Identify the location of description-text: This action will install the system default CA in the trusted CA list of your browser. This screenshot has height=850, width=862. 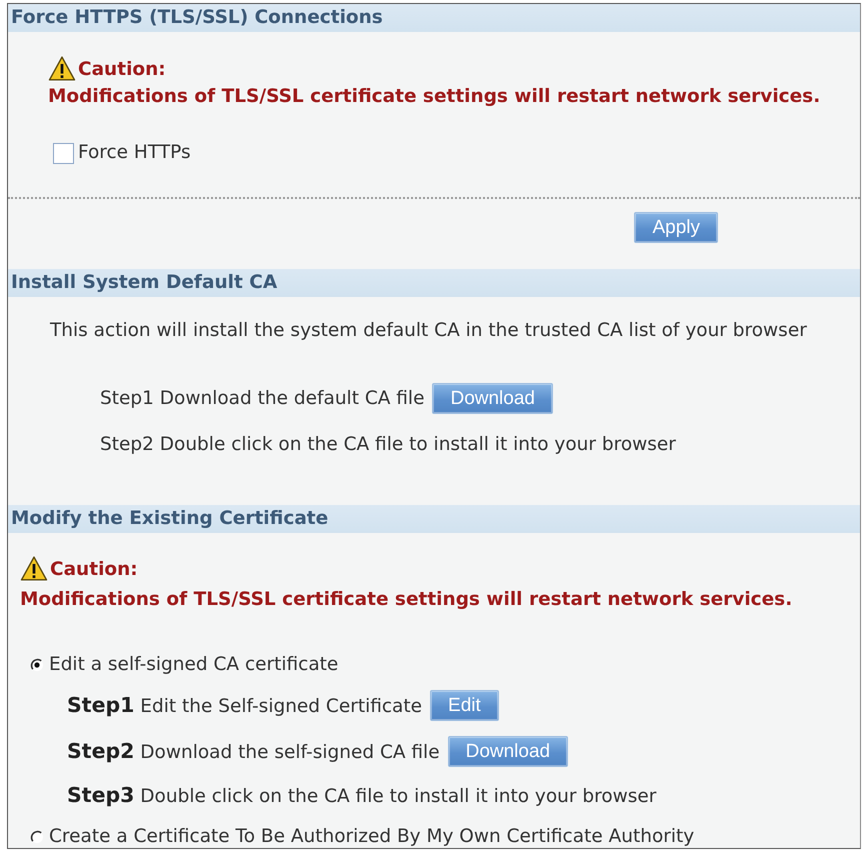
(429, 331).